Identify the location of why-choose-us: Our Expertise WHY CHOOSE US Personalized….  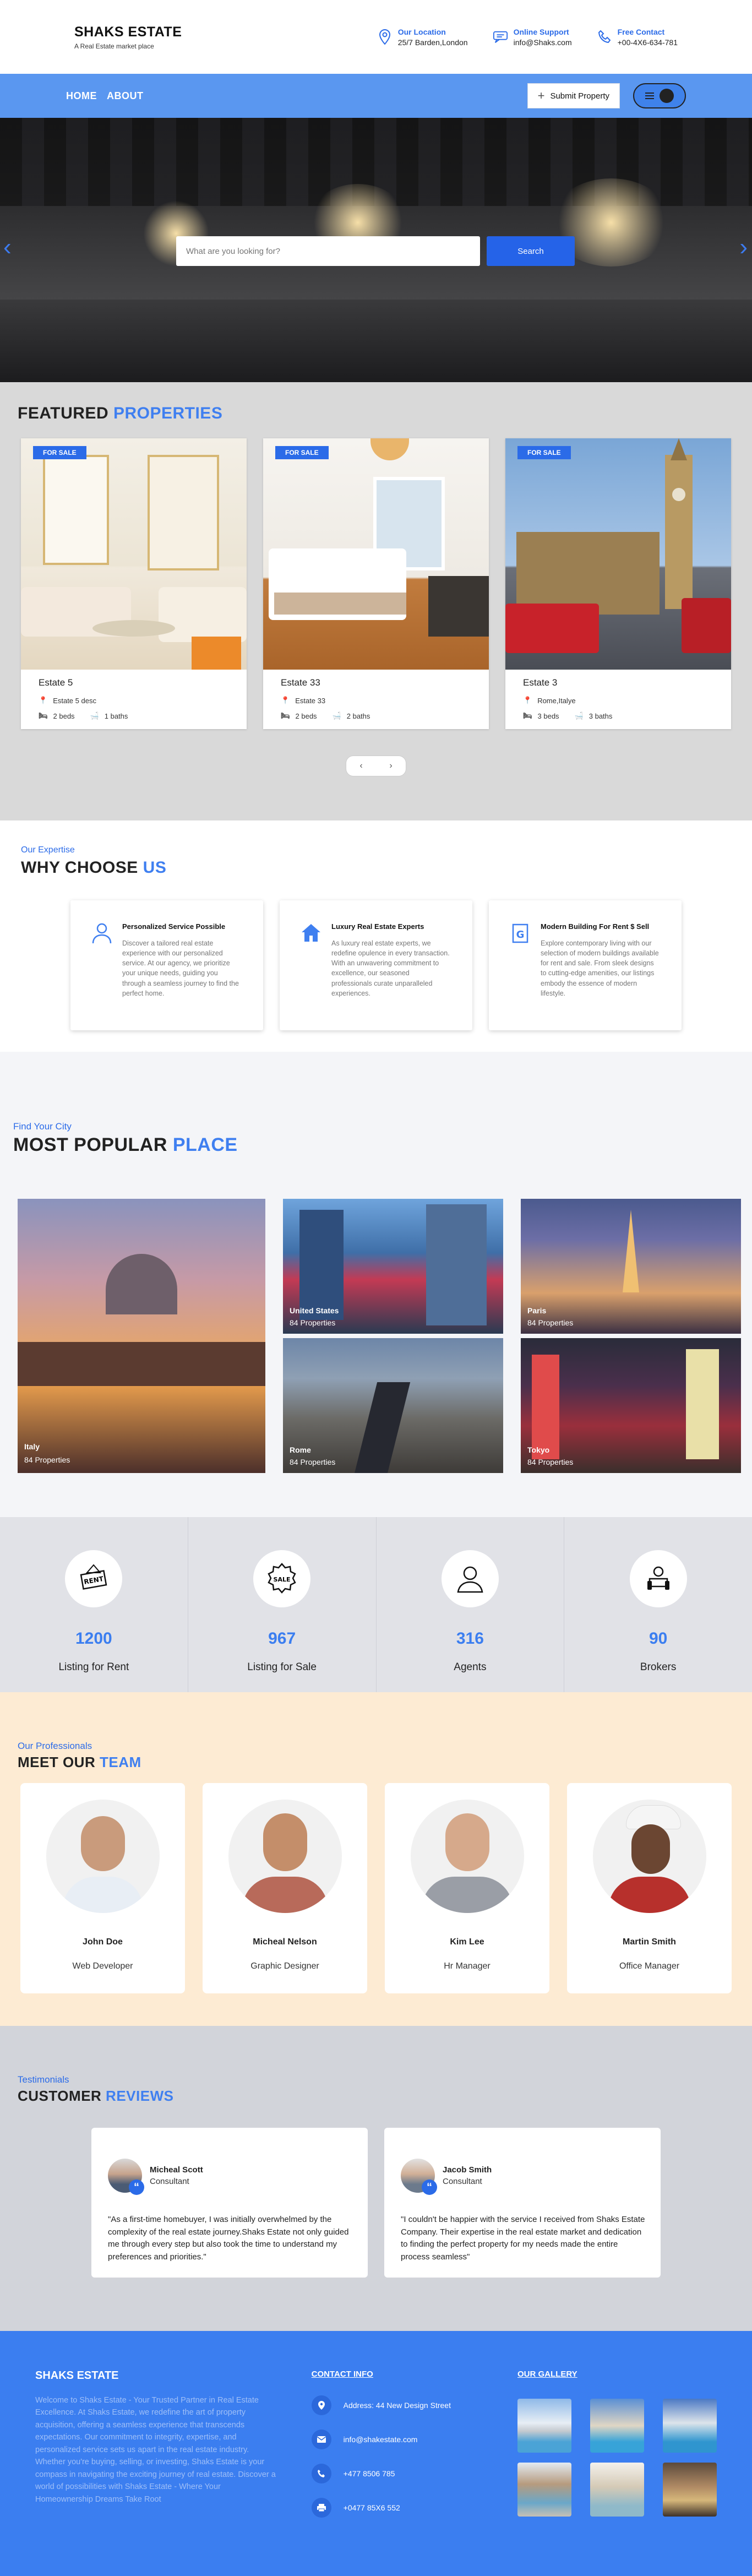
(376, 936).